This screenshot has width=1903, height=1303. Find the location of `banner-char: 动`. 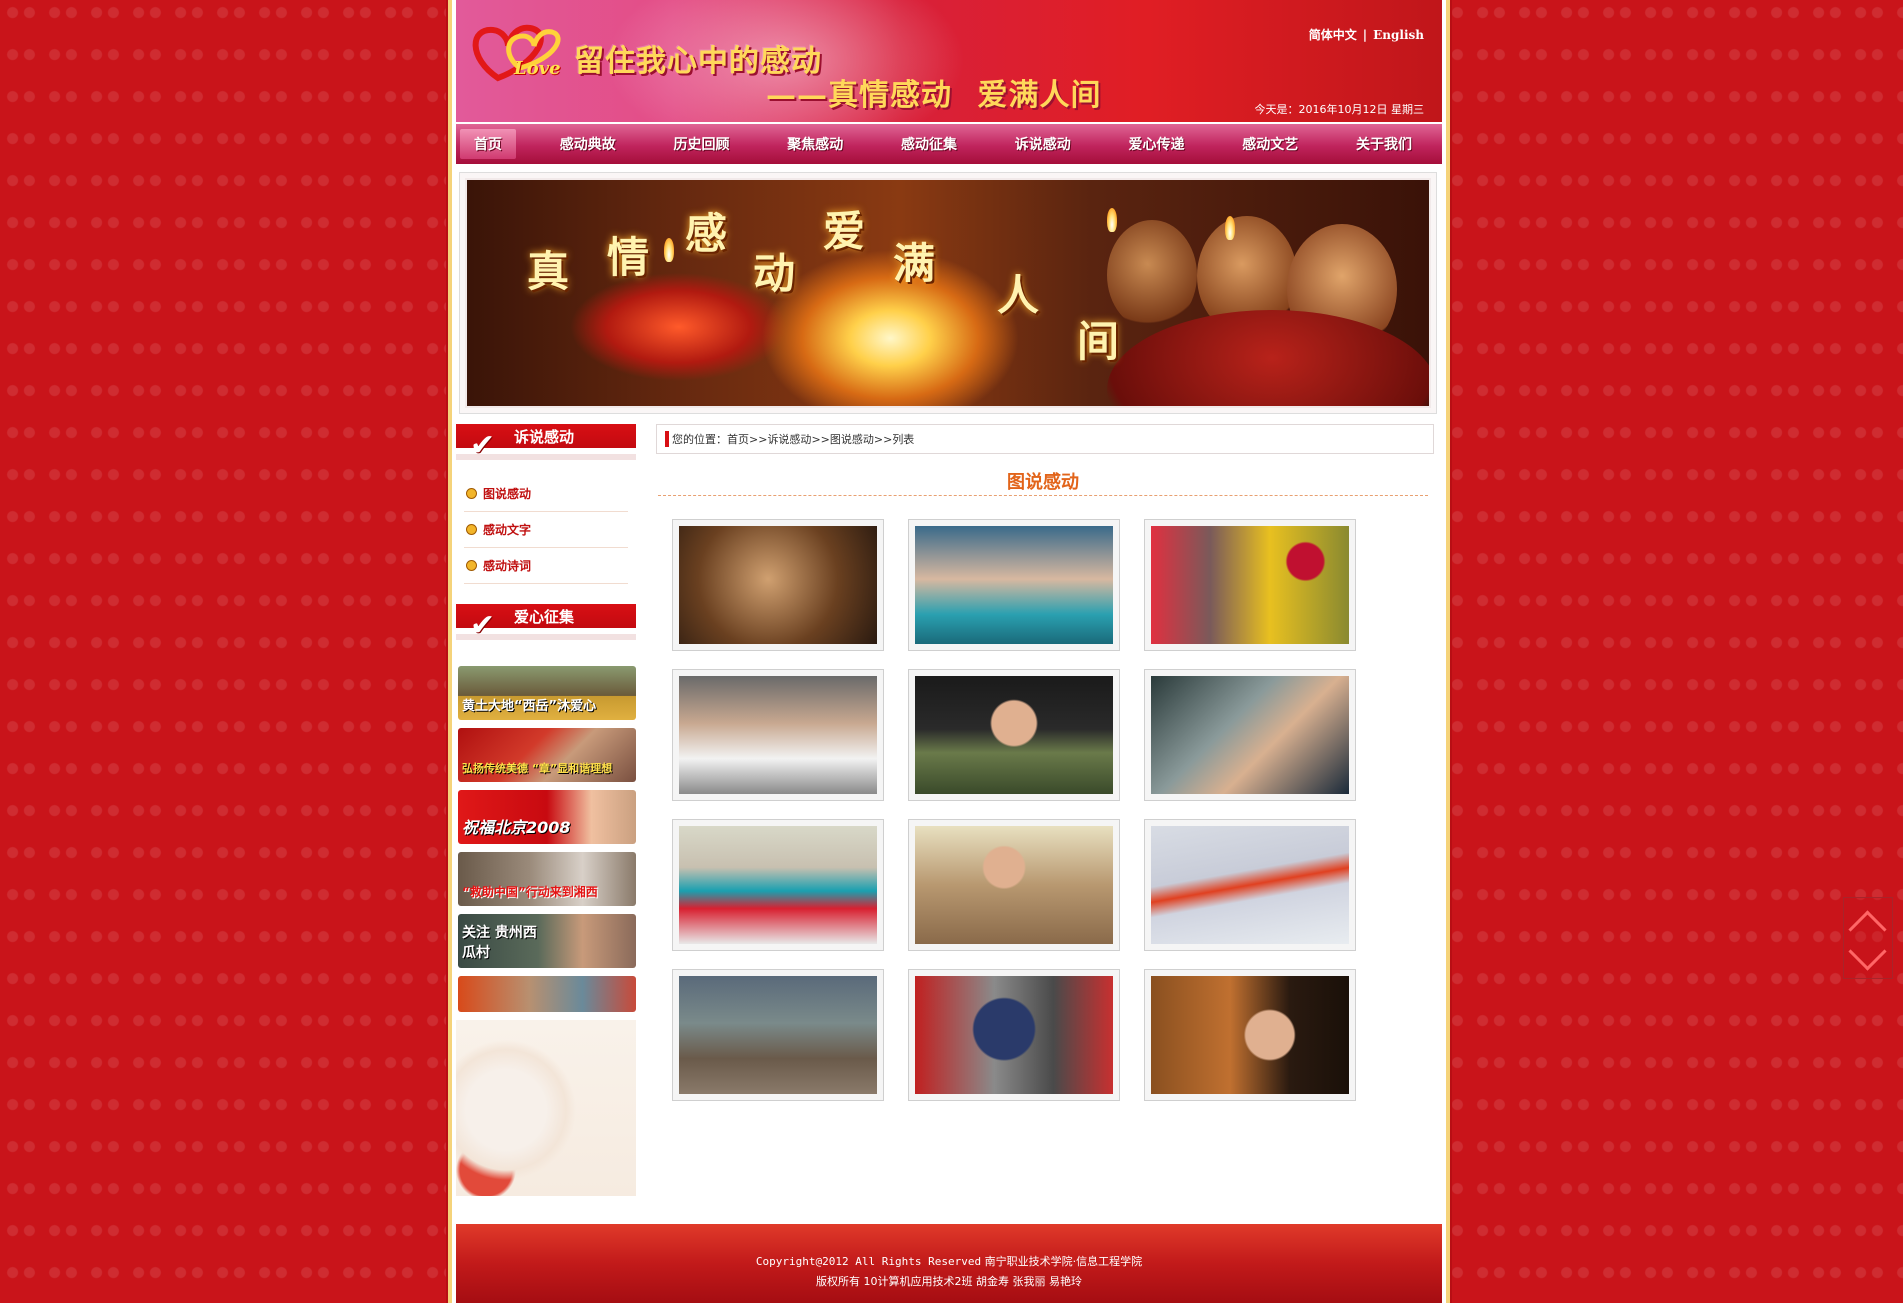

banner-char: 动 is located at coordinates (774, 273).